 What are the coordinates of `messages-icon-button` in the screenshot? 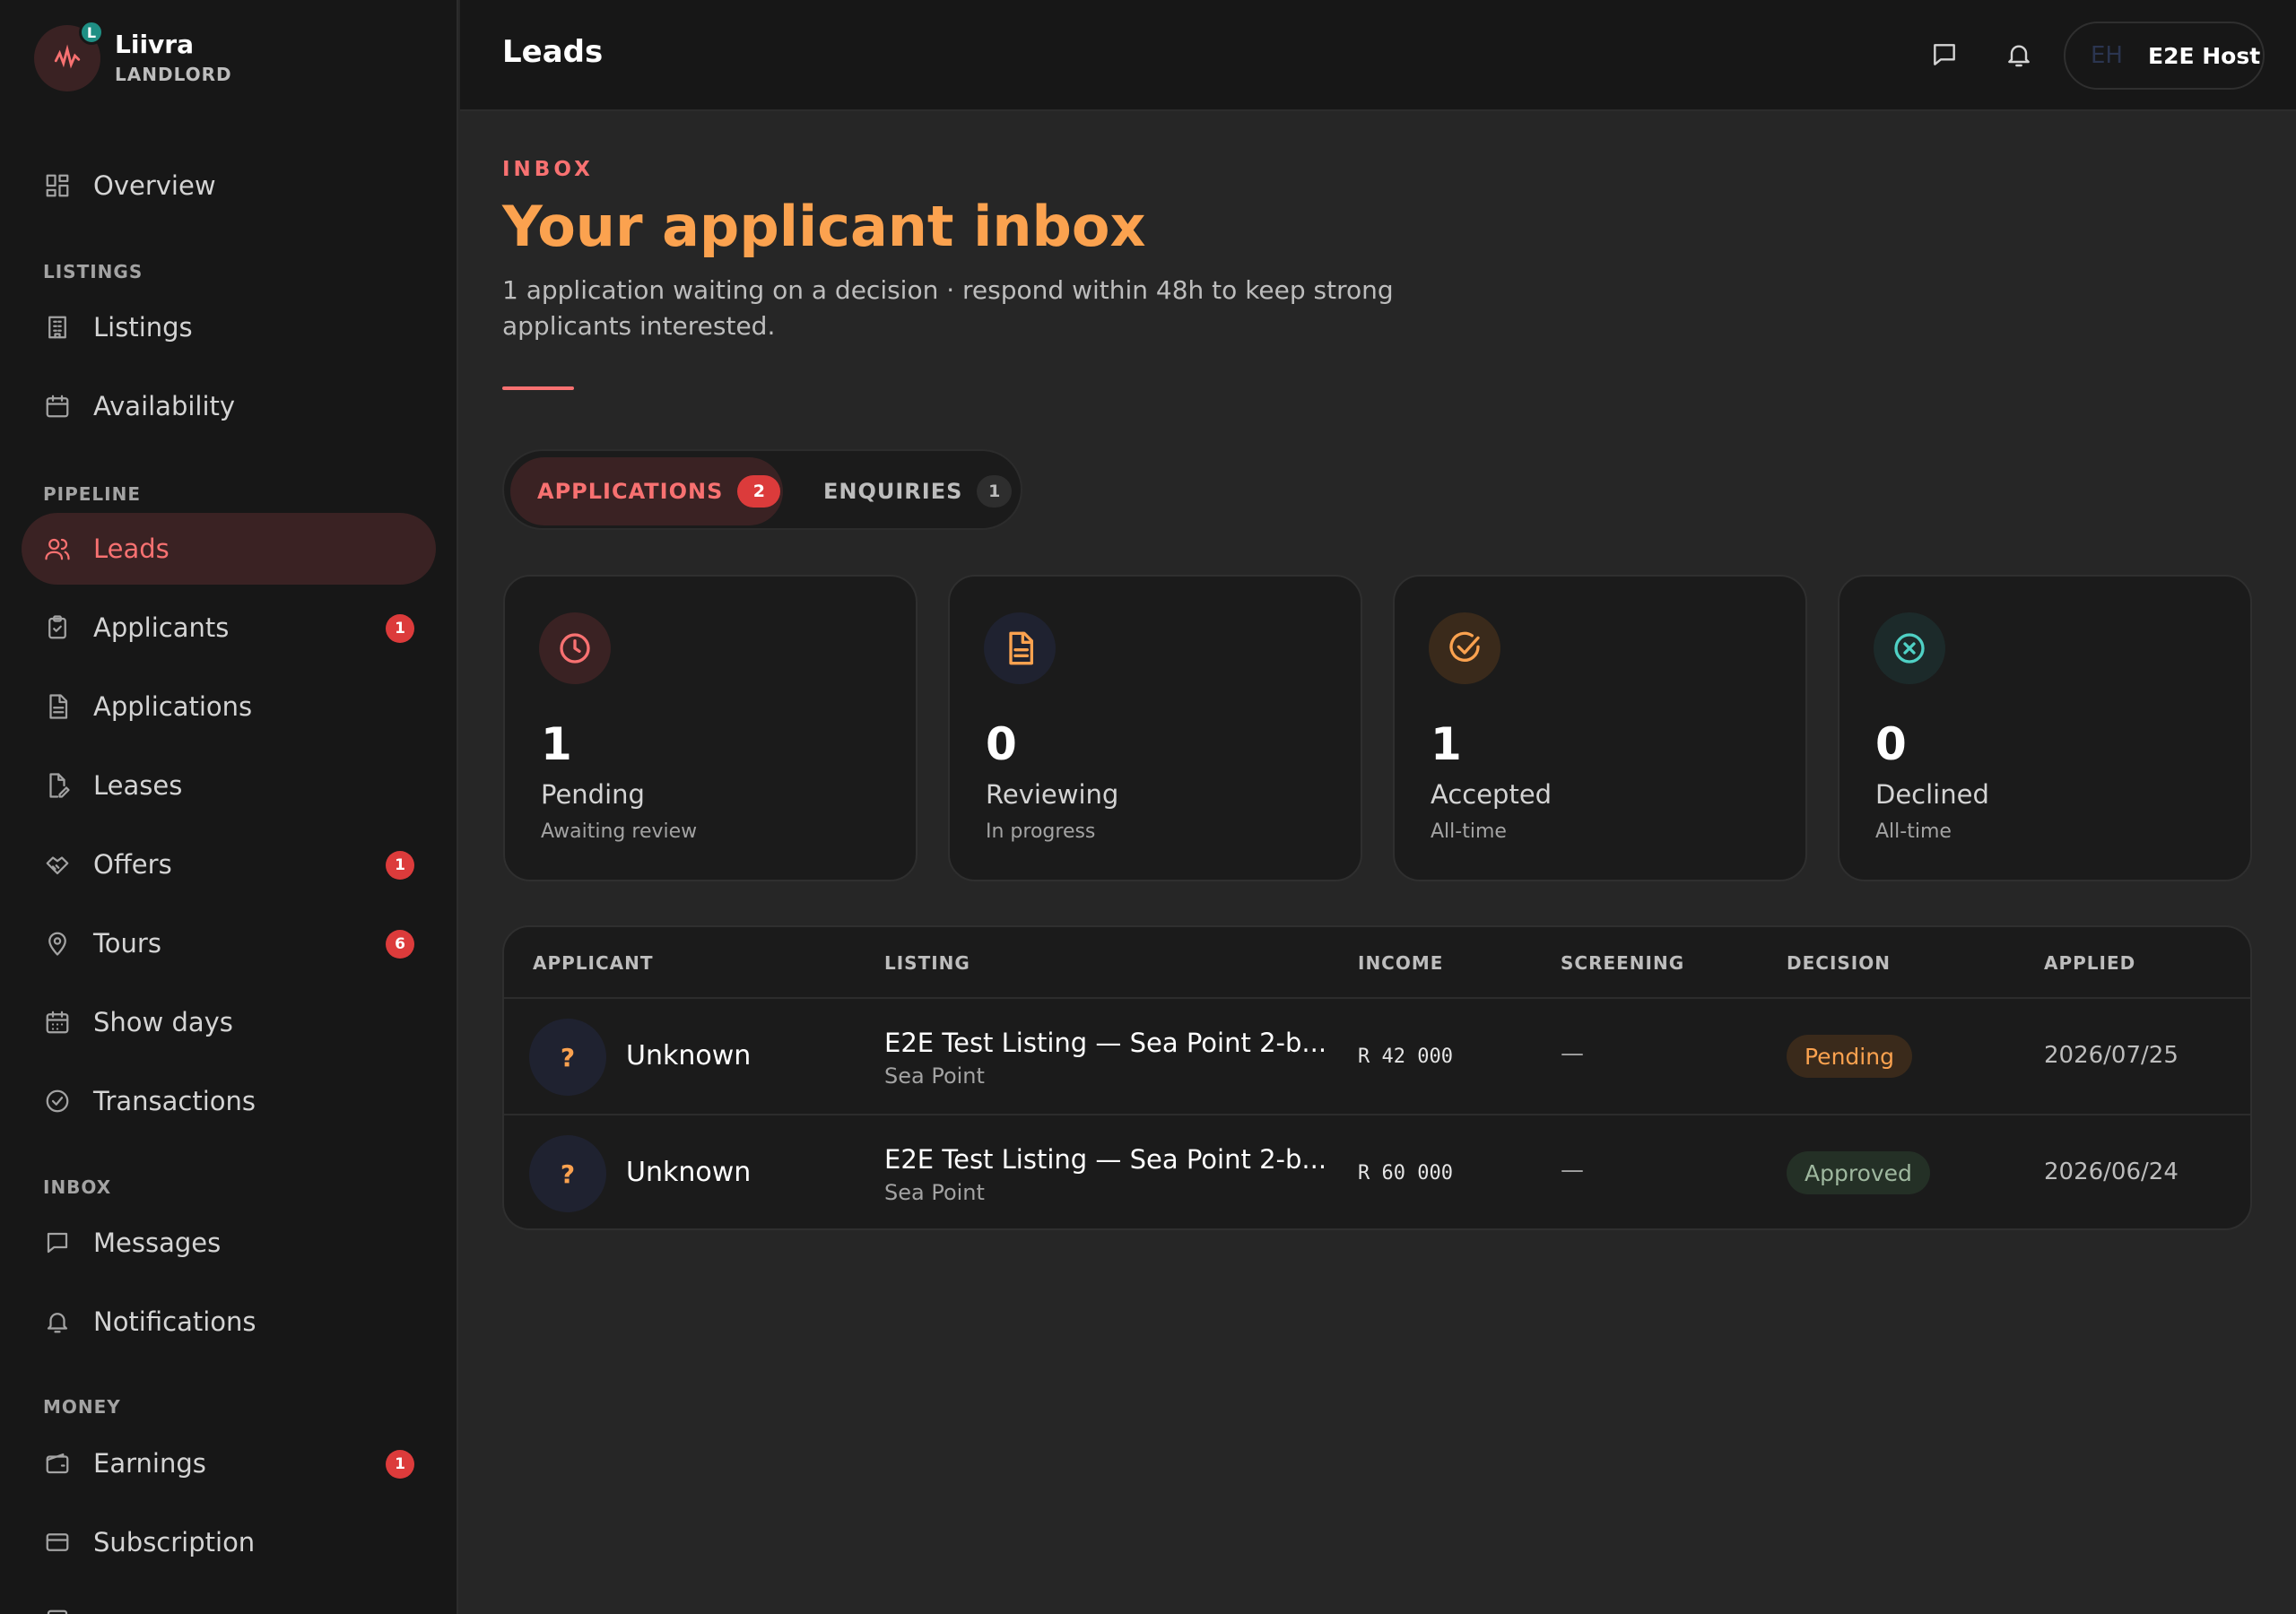 It's located at (1944, 55).